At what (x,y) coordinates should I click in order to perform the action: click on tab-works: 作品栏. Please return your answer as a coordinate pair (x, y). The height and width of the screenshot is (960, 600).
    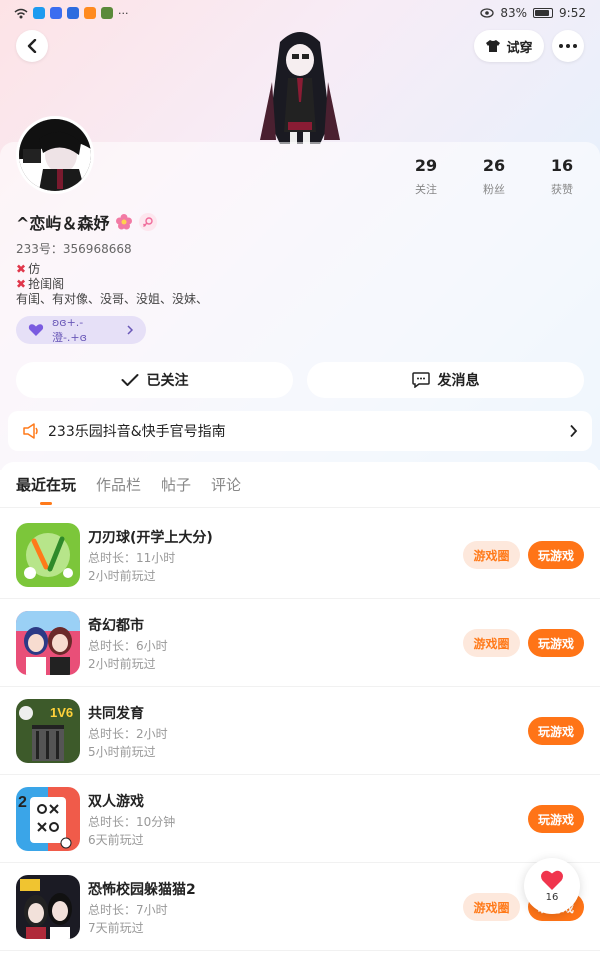
    Looking at the image, I should click on (118, 484).